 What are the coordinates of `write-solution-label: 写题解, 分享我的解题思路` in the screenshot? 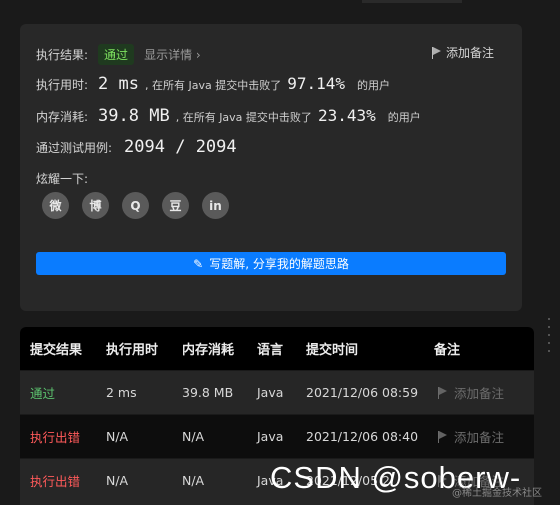 It's located at (279, 264).